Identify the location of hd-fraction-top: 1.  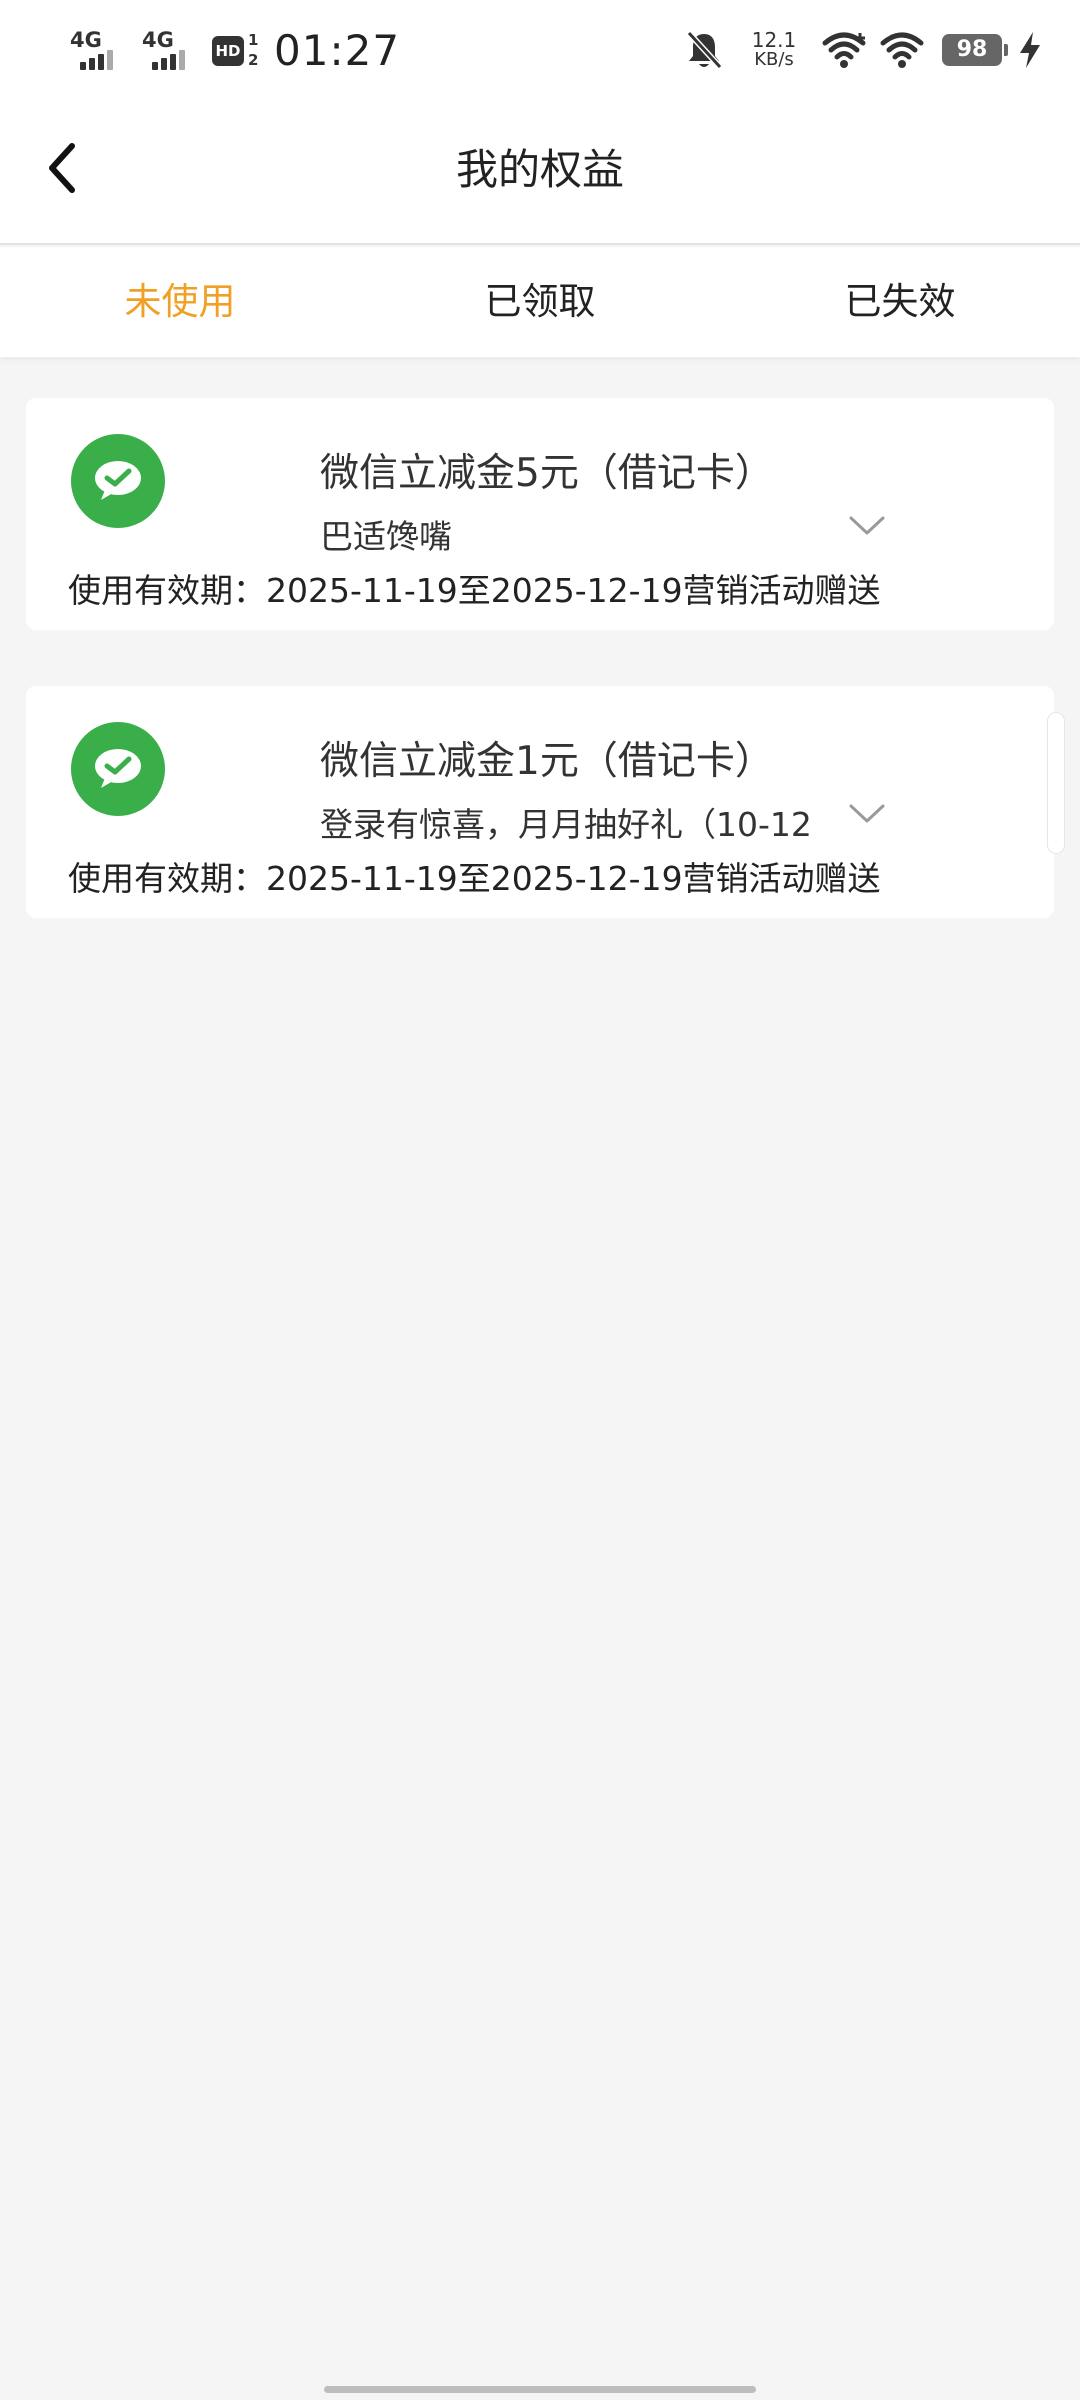
(253, 40).